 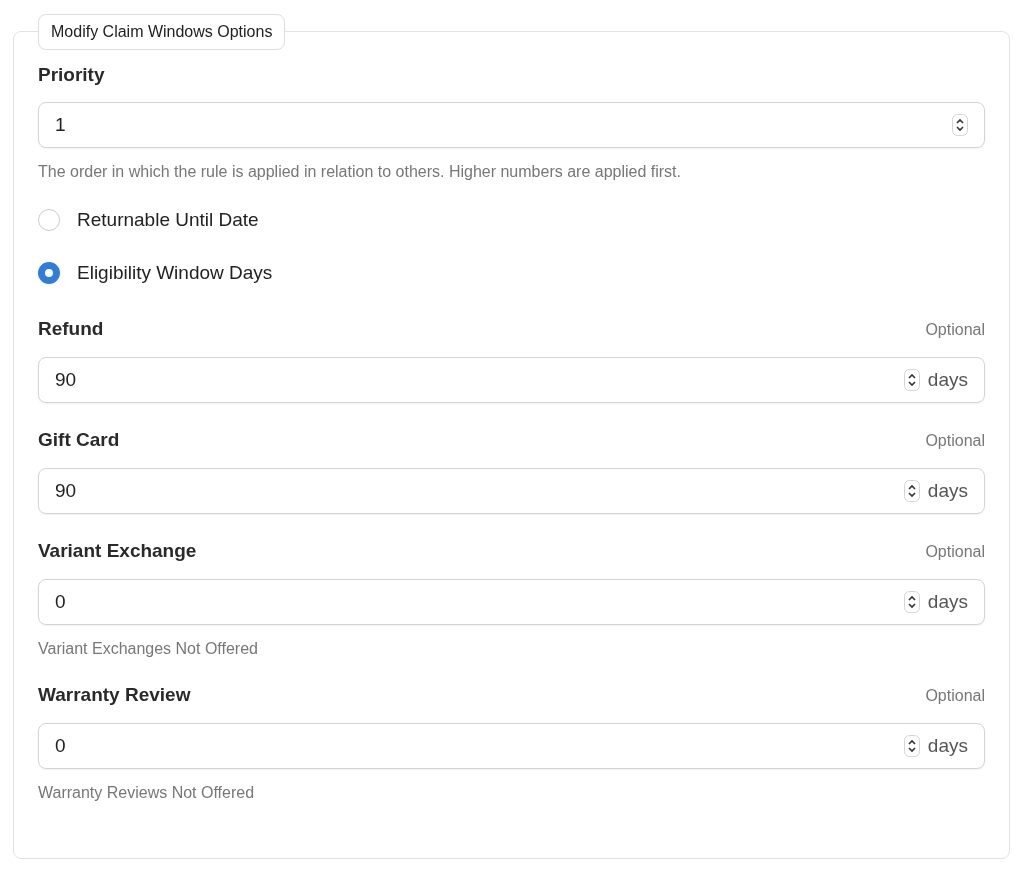 I want to click on help-text: The order in which the rule is applied in relation to others. Higher numbers are applied first., so click(x=360, y=172).